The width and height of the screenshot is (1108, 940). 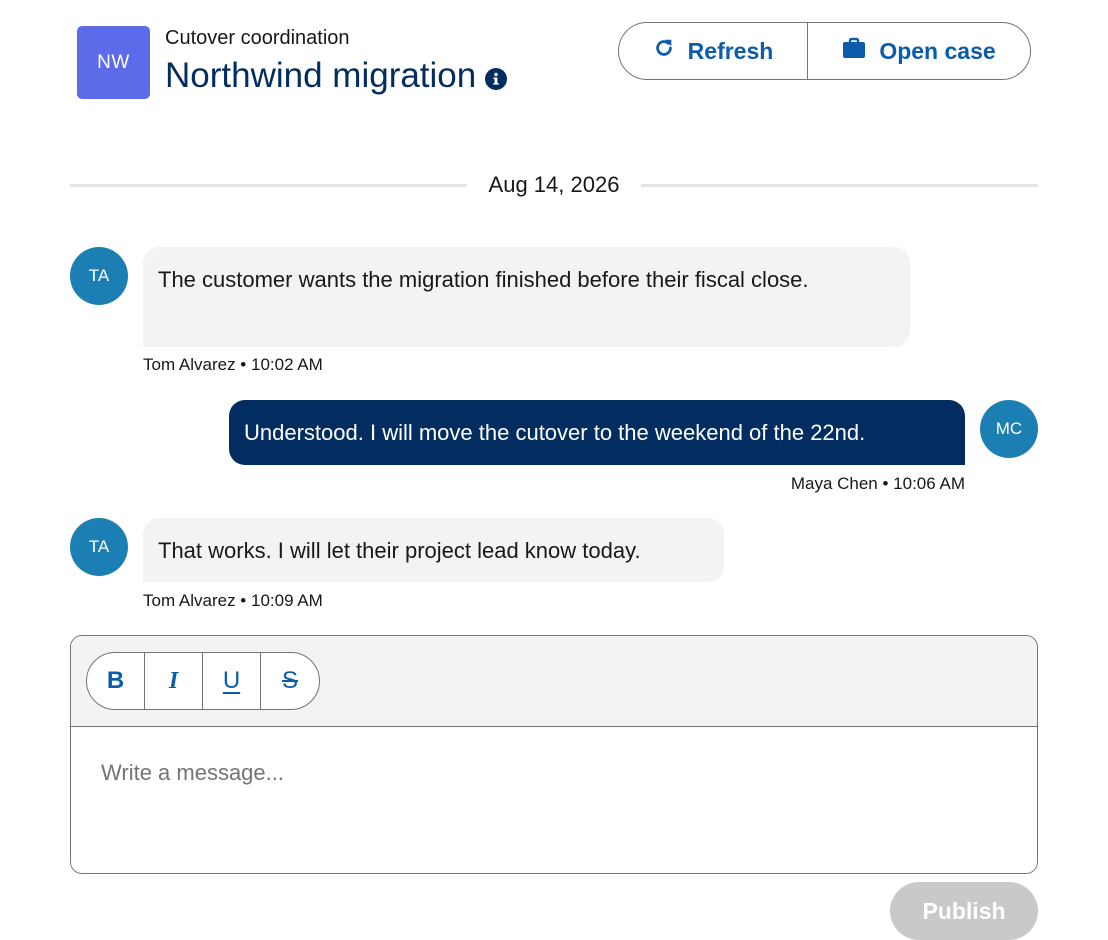 What do you see at coordinates (257, 38) in the screenshot?
I see `page-subtitle: Cutover coordination` at bounding box center [257, 38].